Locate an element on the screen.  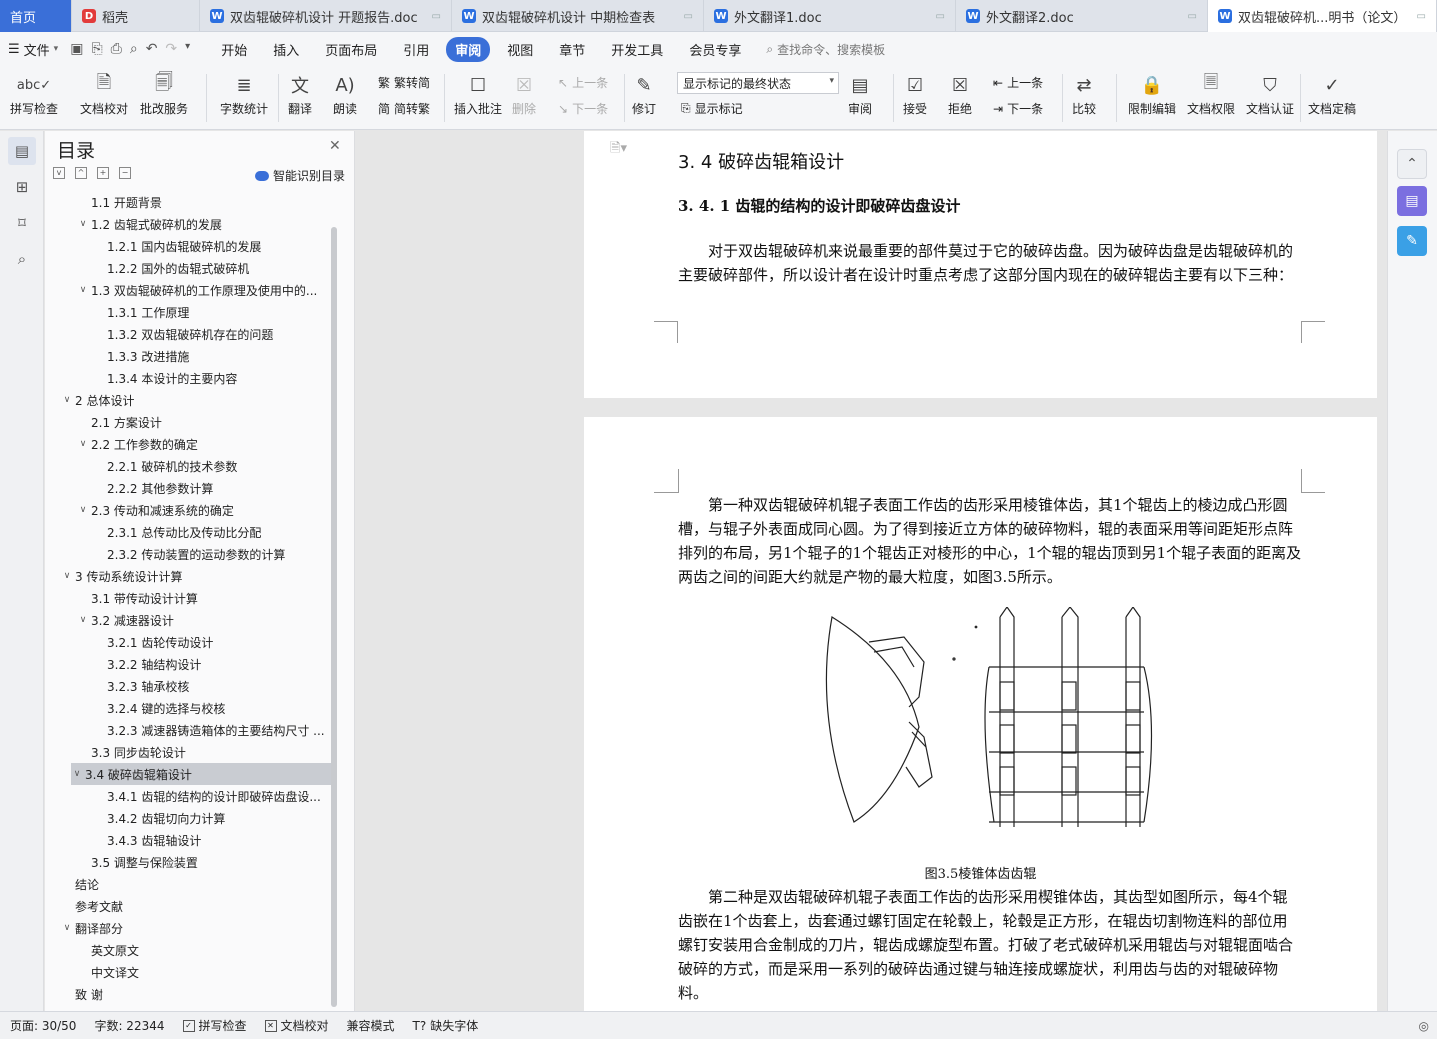
compare-button: ⇄ 比较 is located at coordinates (1084, 98).